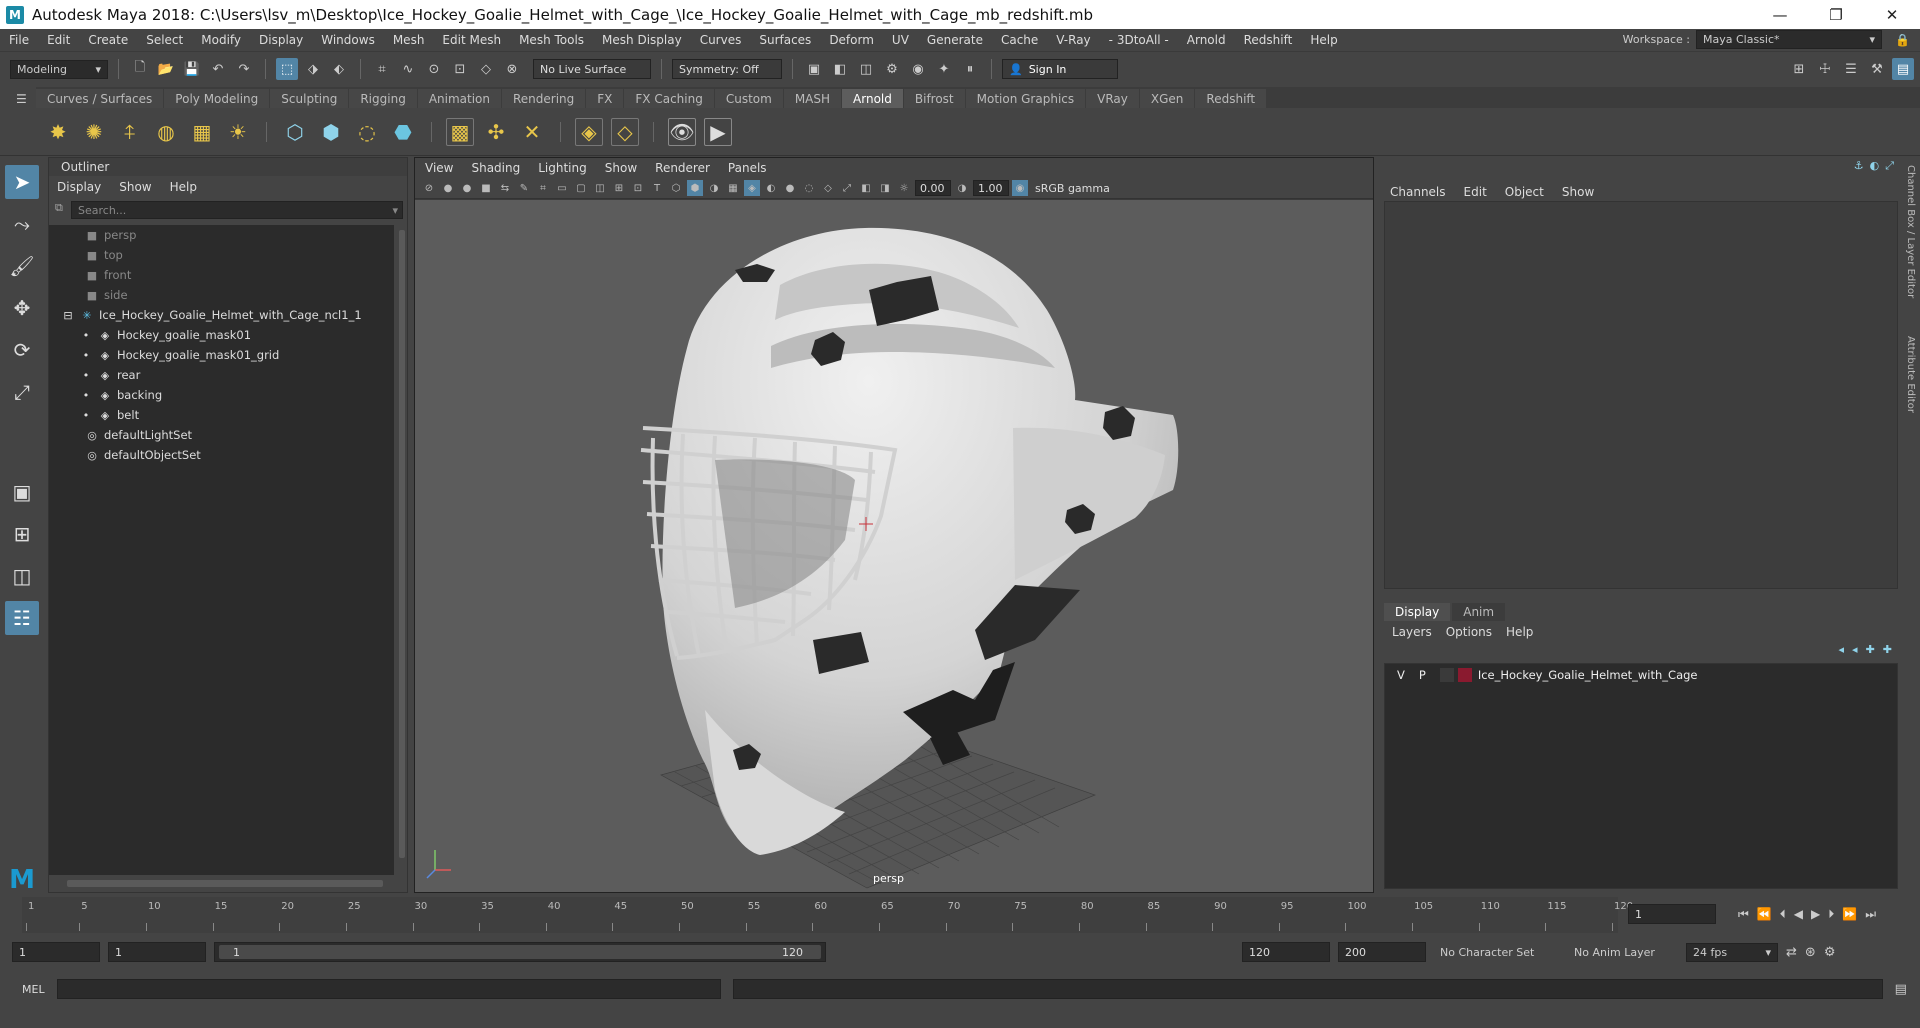  What do you see at coordinates (1851, 69) in the screenshot?
I see `attribute-editor-icon: ☰` at bounding box center [1851, 69].